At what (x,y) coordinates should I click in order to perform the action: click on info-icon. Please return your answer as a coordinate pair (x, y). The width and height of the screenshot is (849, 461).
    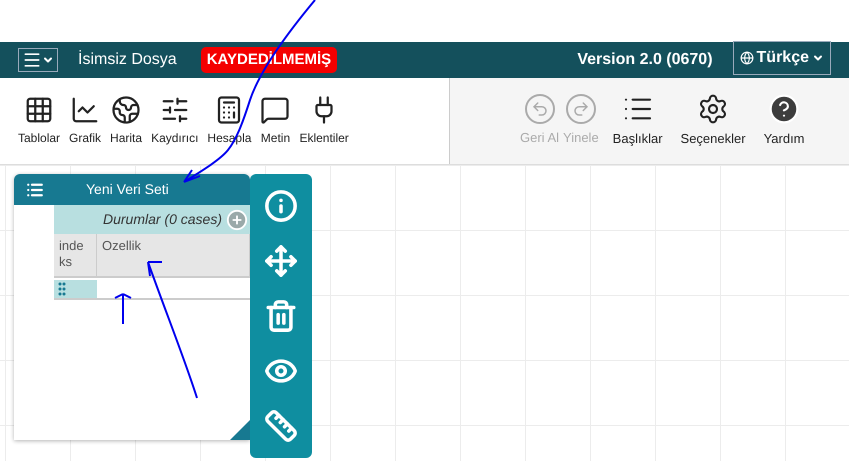
    Looking at the image, I should click on (281, 205).